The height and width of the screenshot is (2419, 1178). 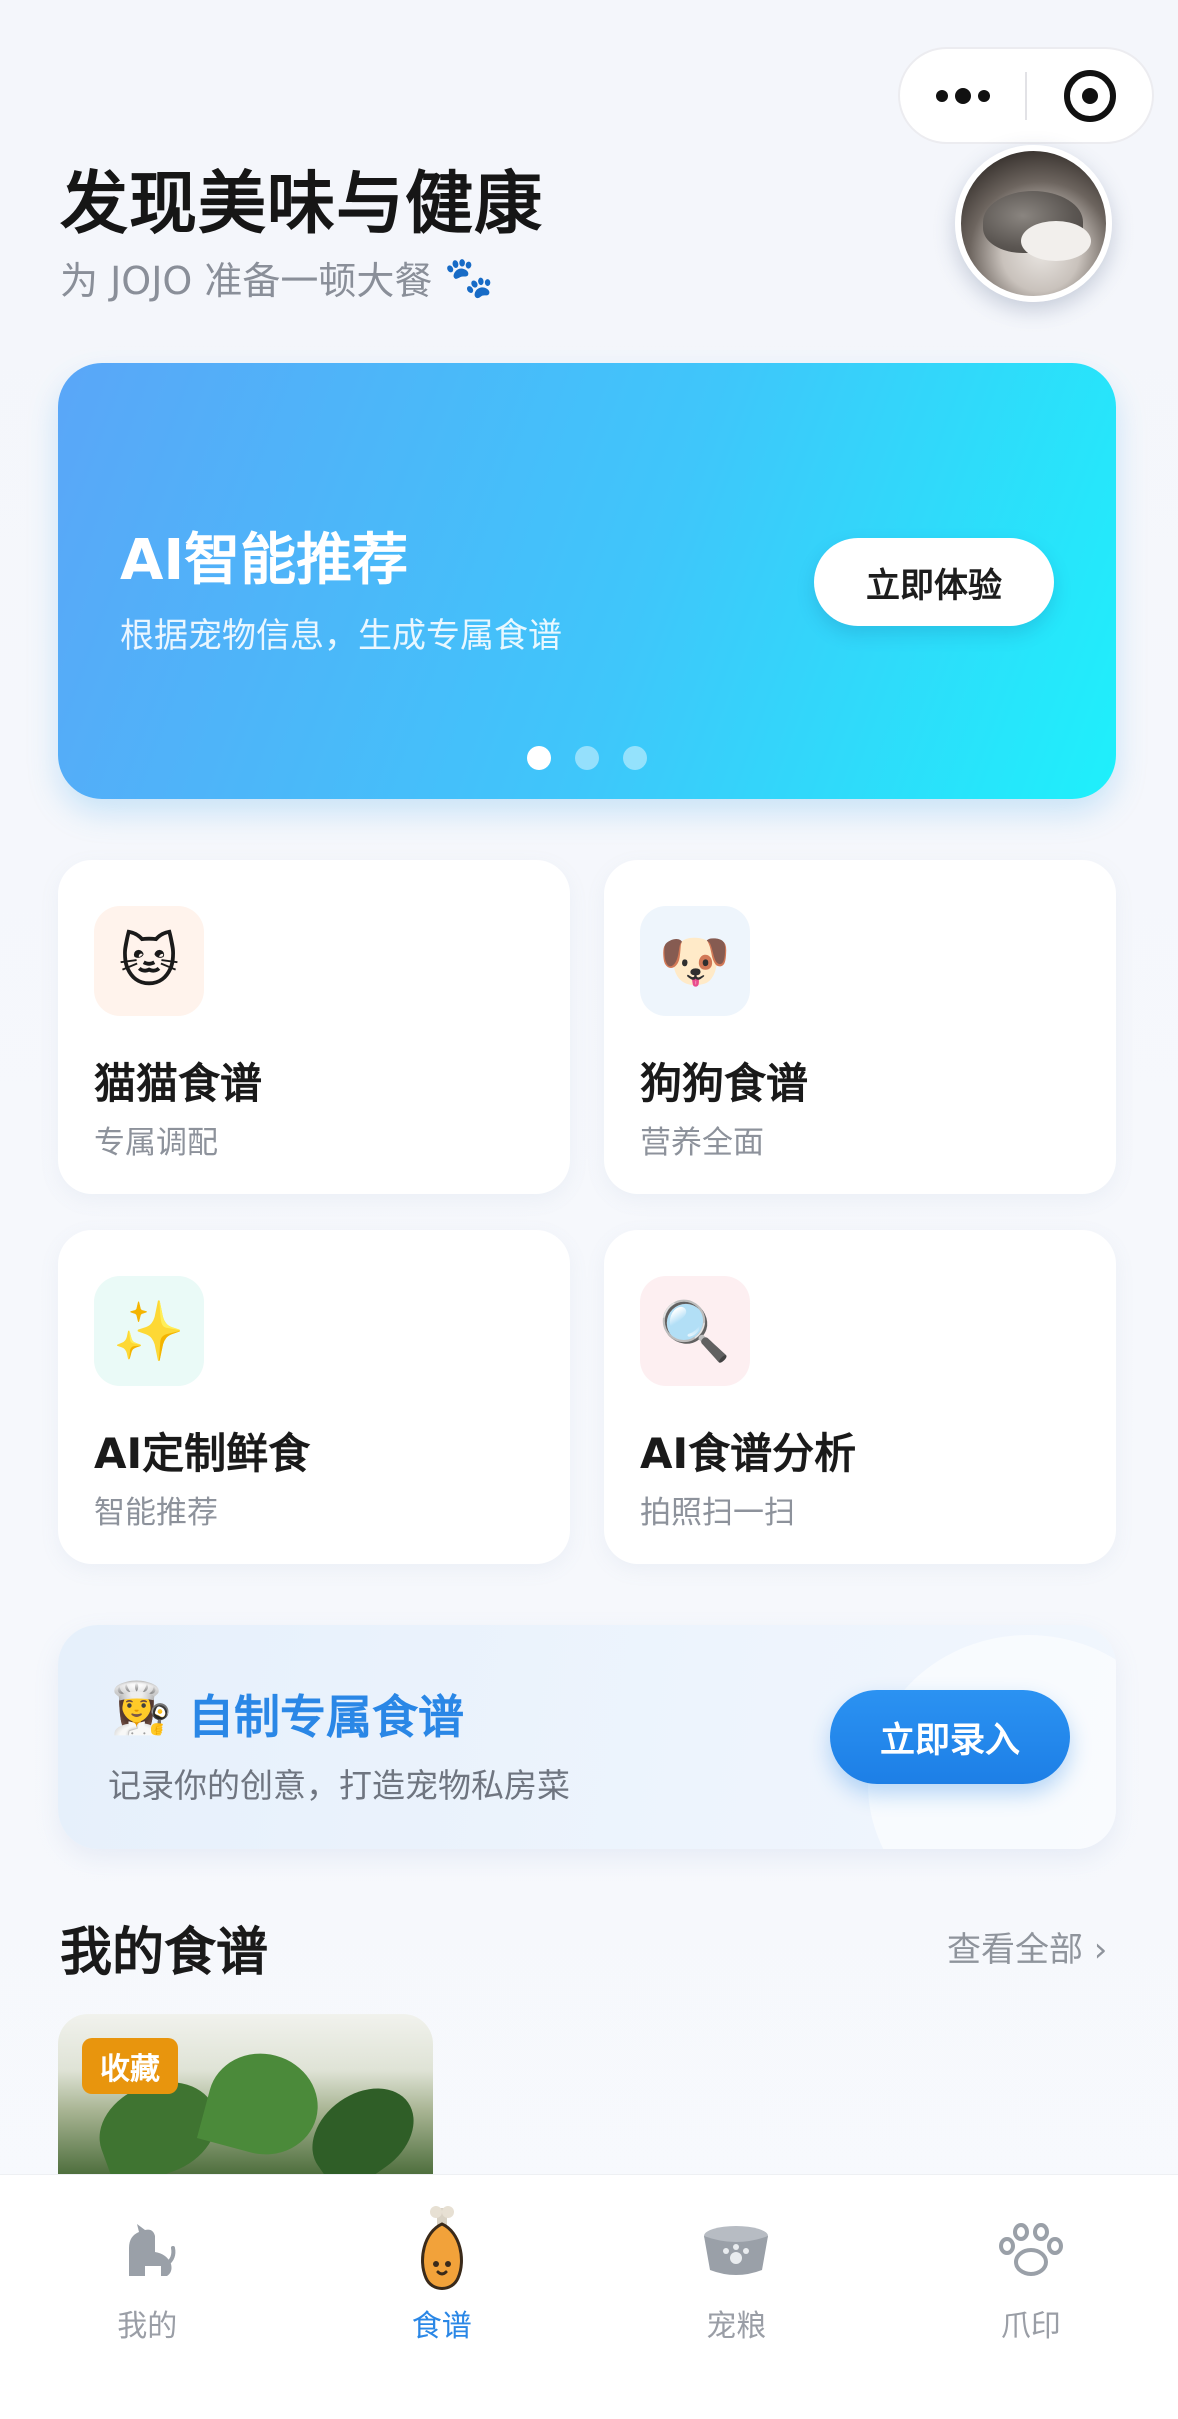 What do you see at coordinates (1030, 2326) in the screenshot?
I see `tab-label: 爪印` at bounding box center [1030, 2326].